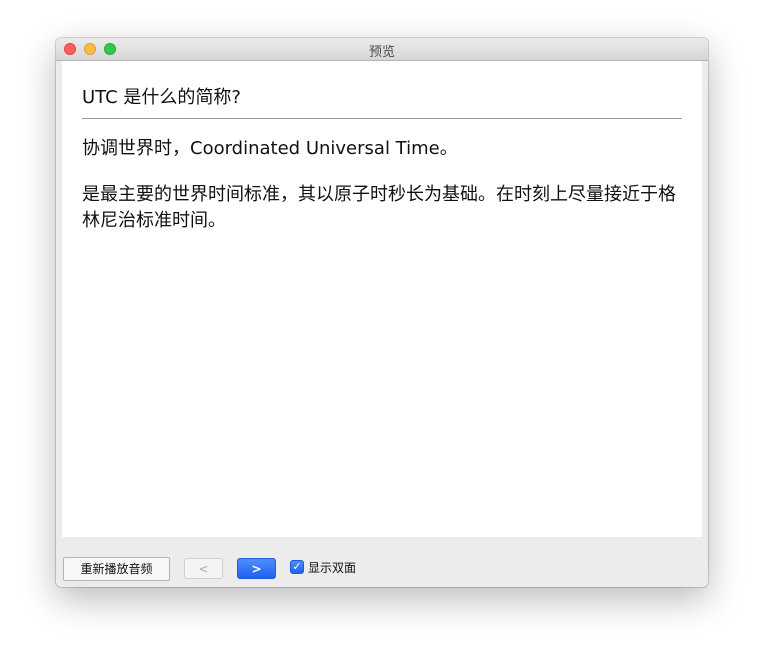  I want to click on replay-audio-button: 重新播放音频, so click(116, 569).